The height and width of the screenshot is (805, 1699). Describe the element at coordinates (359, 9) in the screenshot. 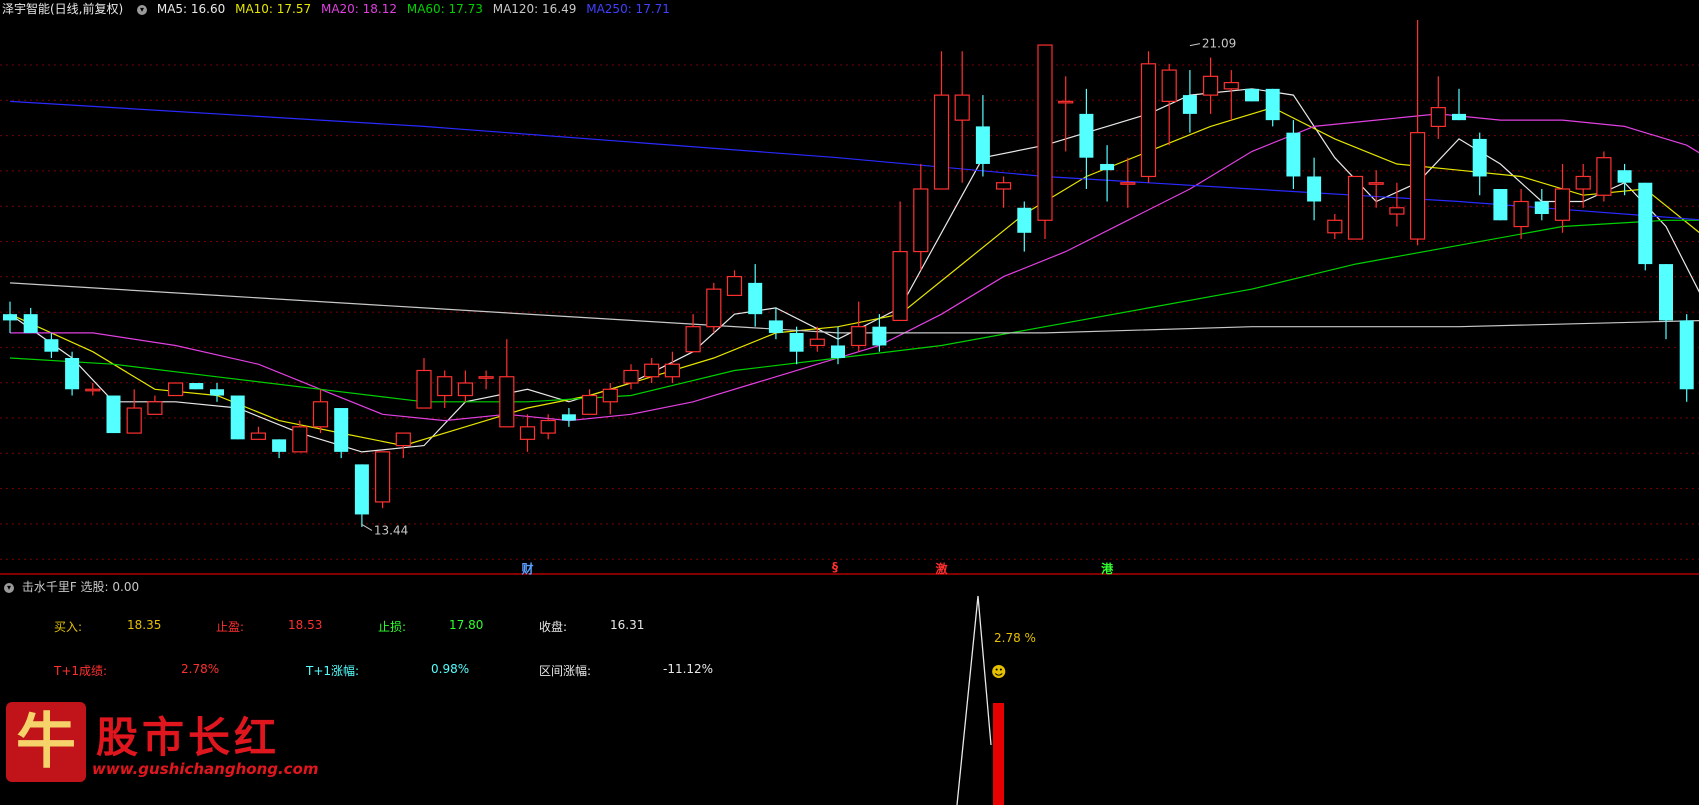

I see `ma20-label: MA20: 18.12` at that location.